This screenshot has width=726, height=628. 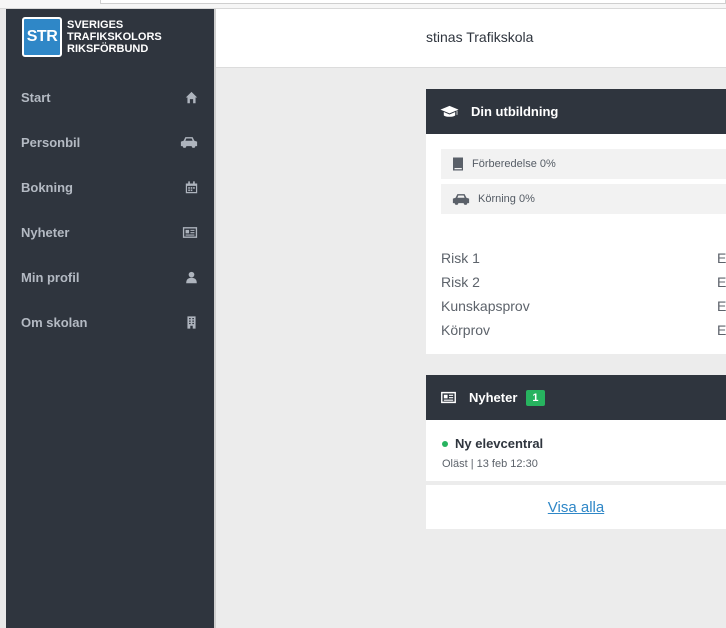 I want to click on test-row: Körprov Ej, so click(x=576, y=330).